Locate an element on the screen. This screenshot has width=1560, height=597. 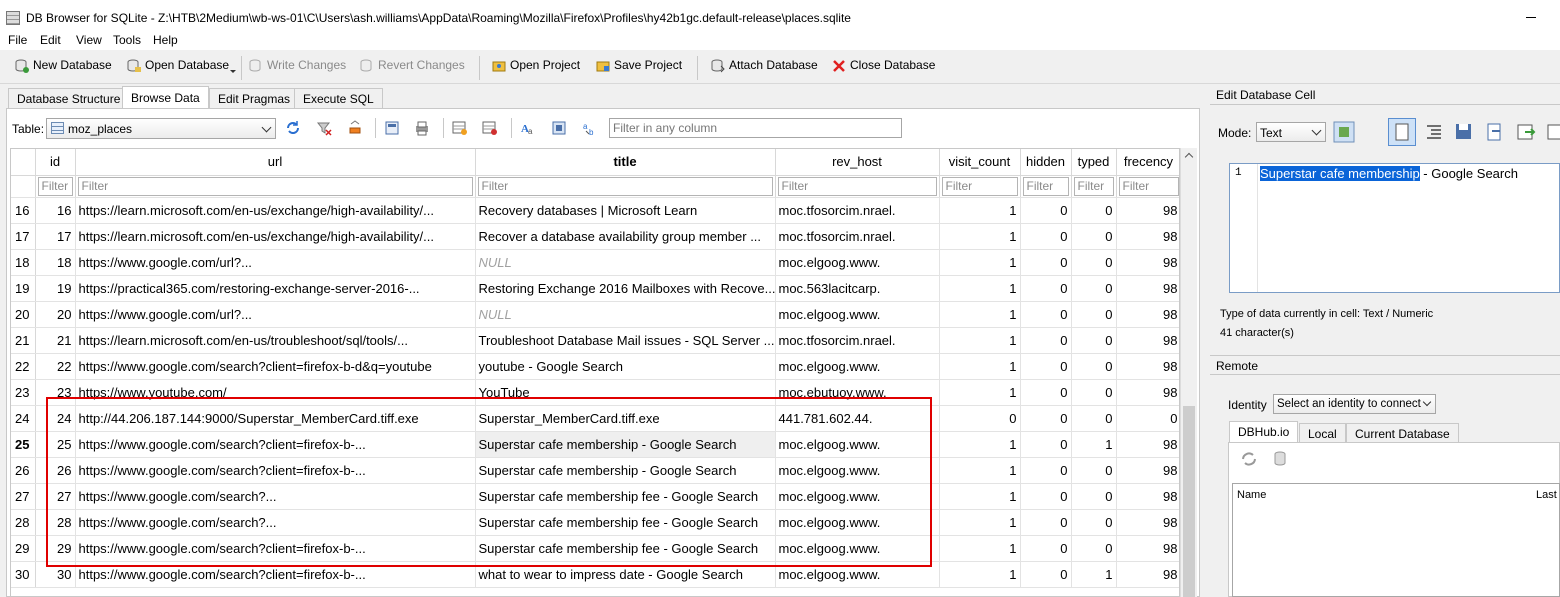
cell-id: 22 is located at coordinates (55, 366).